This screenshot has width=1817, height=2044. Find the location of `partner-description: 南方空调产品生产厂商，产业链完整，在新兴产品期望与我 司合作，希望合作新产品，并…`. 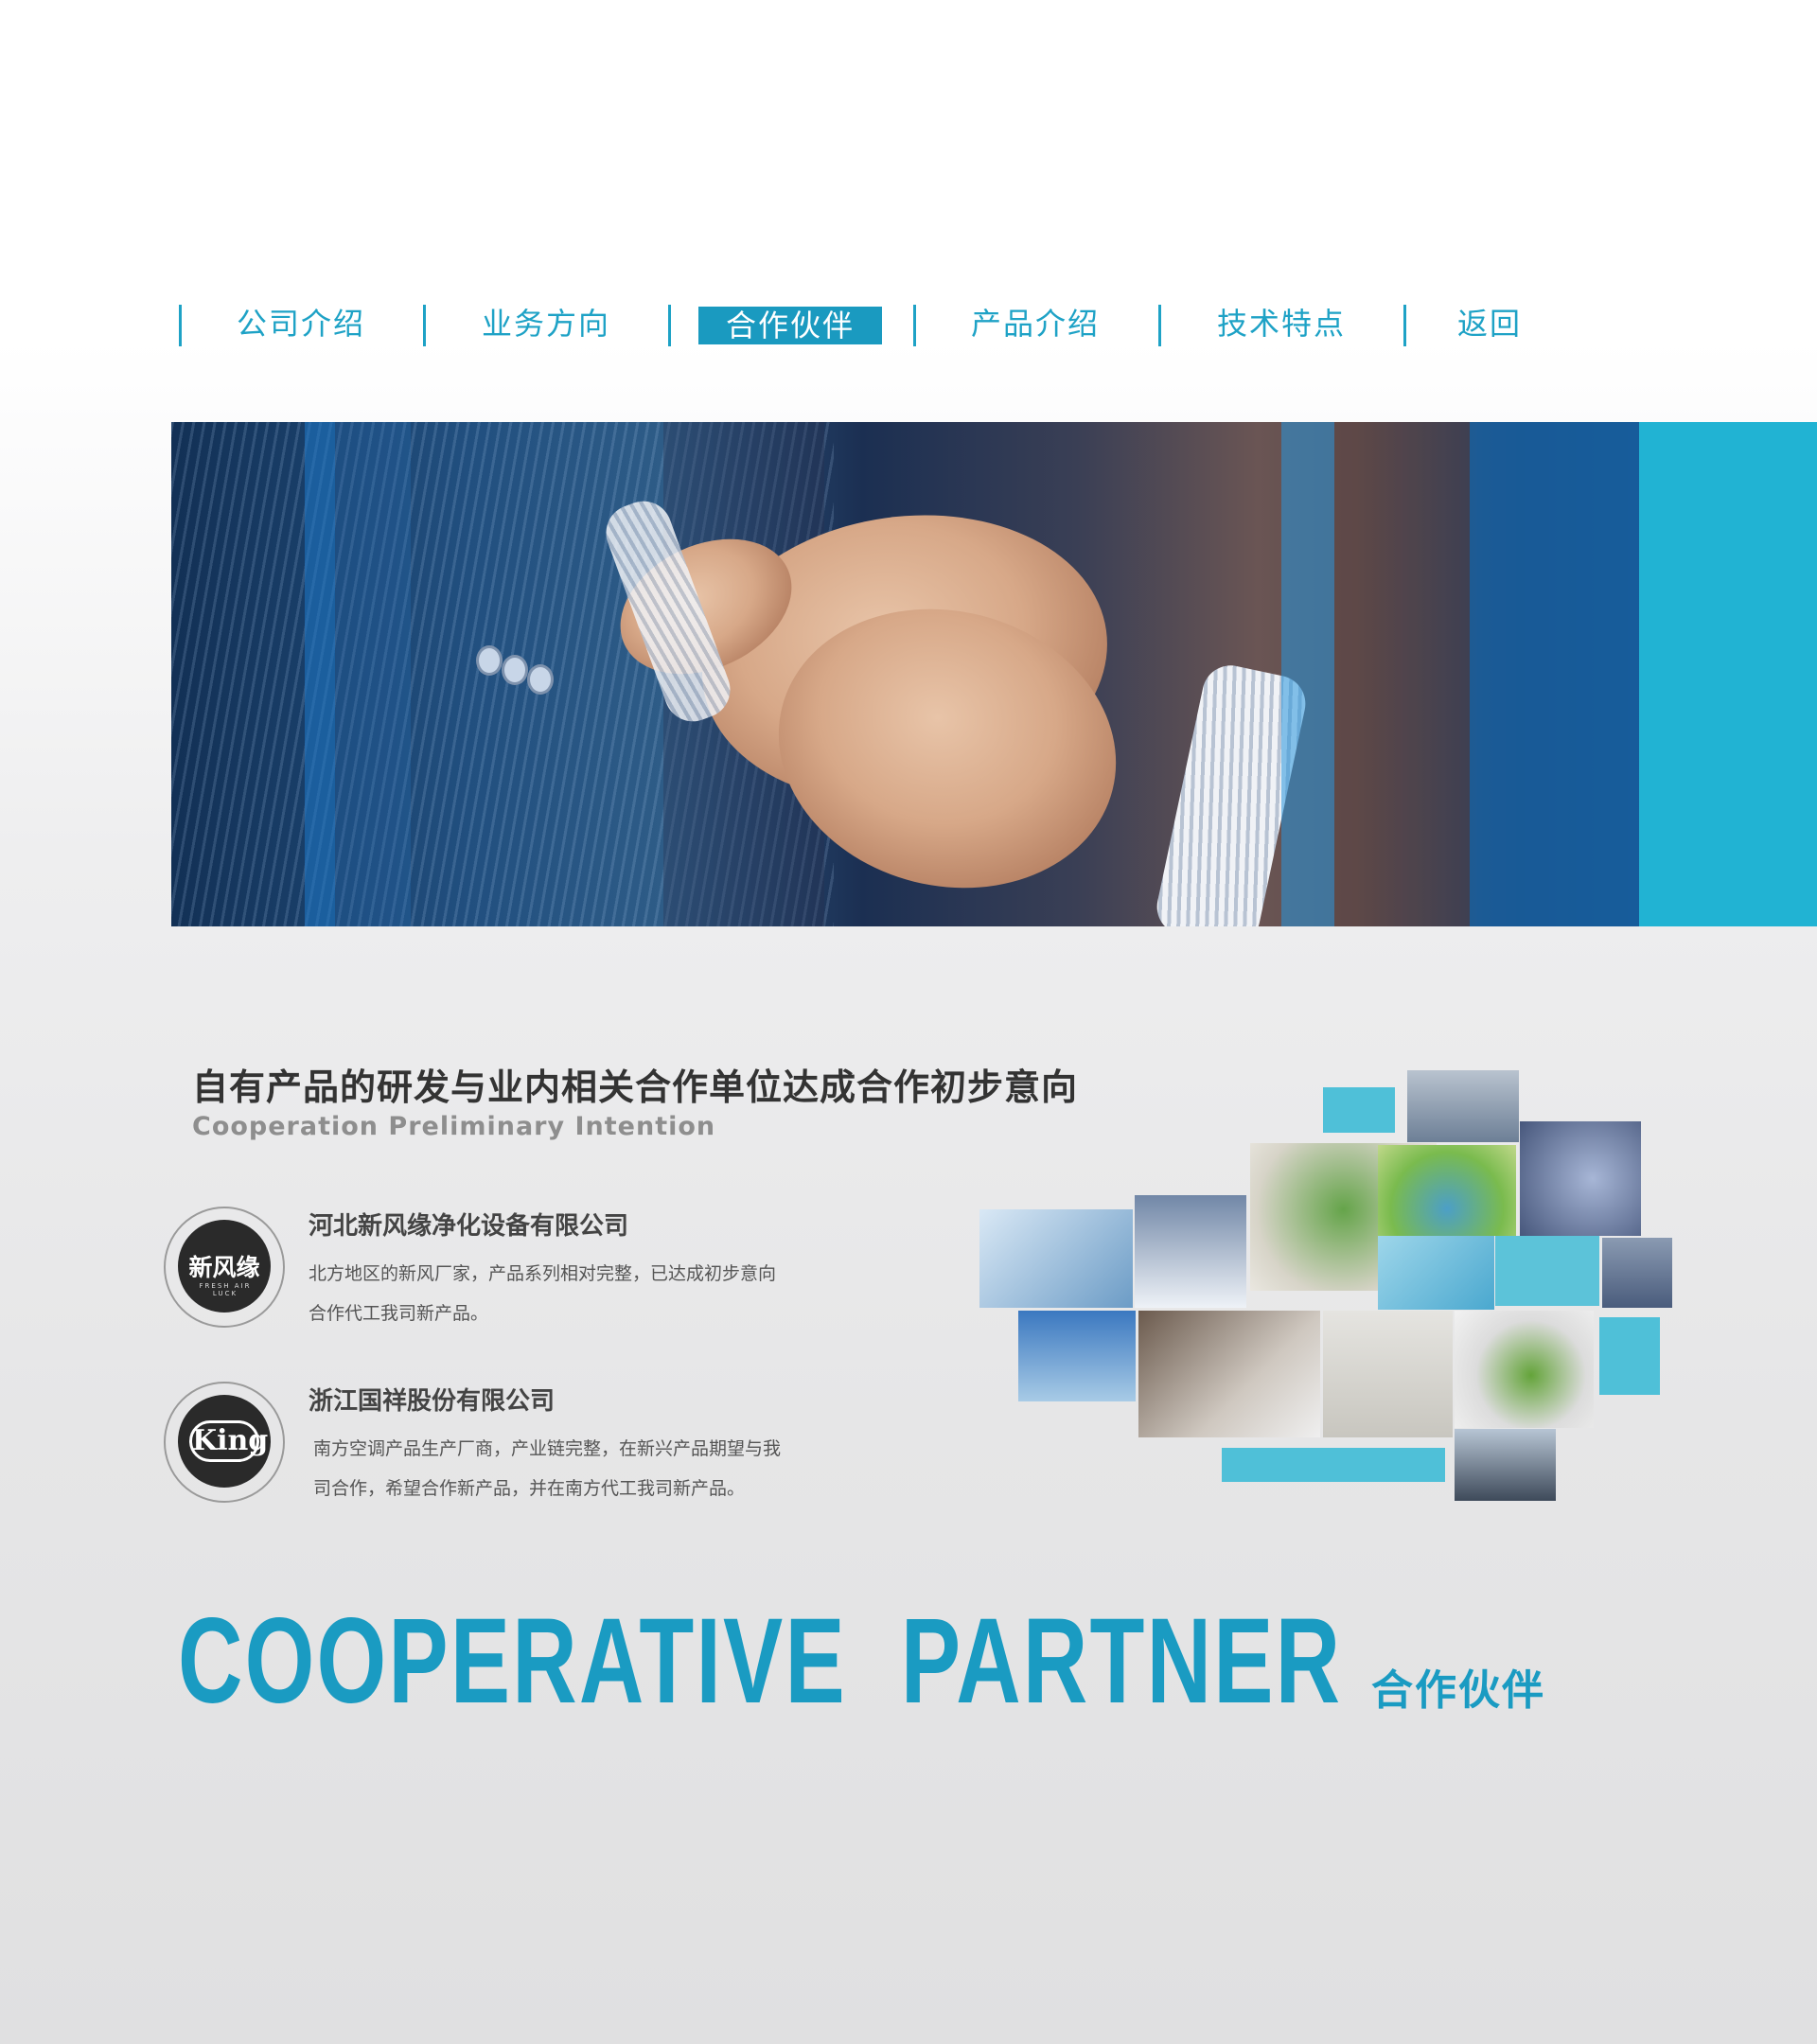

partner-description: 南方空调产品生产厂商，产业链完整，在新兴产品期望与我 司合作，希望合作新产品，并… is located at coordinates (578, 1468).